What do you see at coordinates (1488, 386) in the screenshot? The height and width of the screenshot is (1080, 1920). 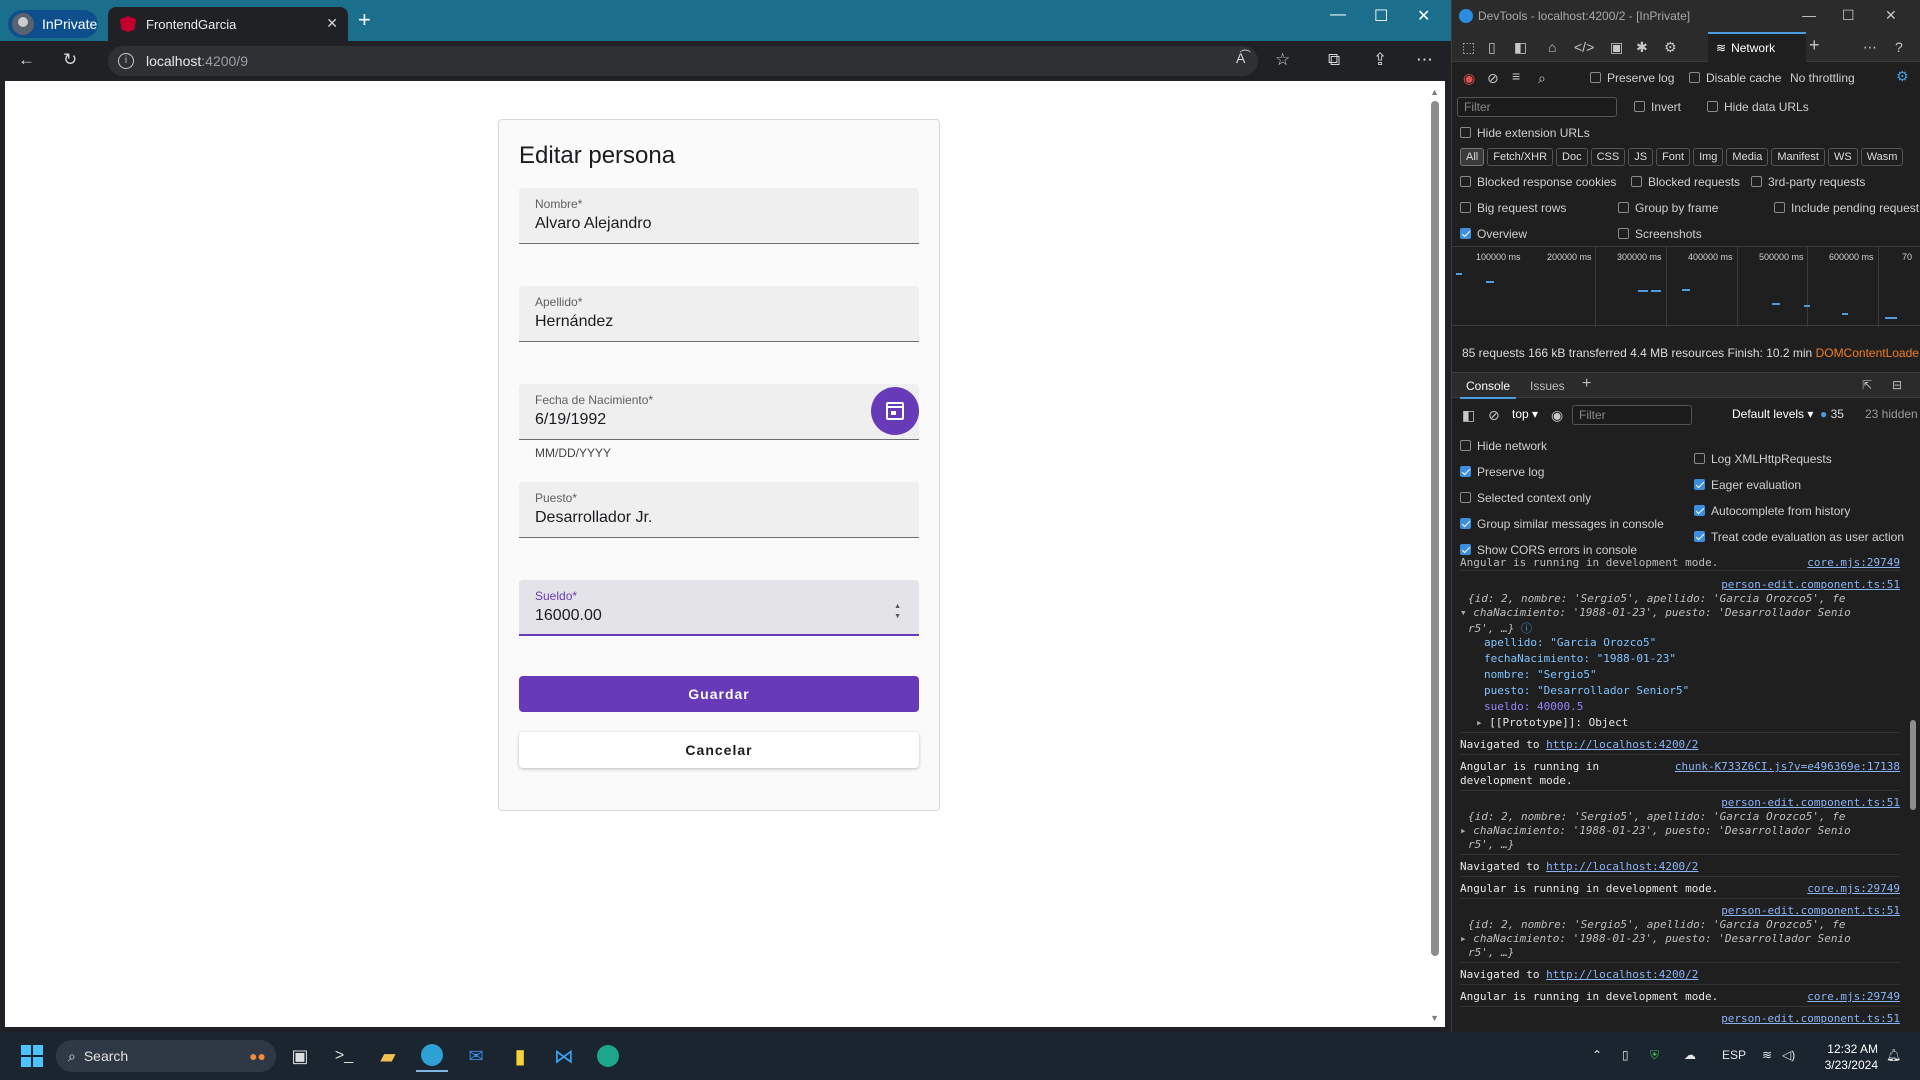 I see `tab-console: Console` at bounding box center [1488, 386].